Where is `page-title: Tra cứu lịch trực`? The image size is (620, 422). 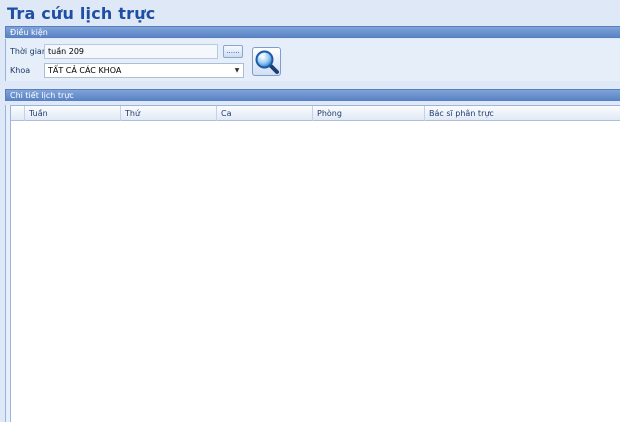
page-title: Tra cứu lịch trực is located at coordinates (81, 13).